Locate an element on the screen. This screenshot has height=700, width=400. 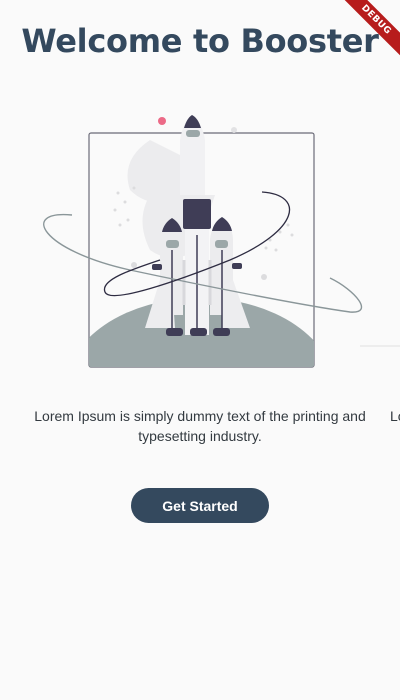
pink-dot is located at coordinates (162, 121).